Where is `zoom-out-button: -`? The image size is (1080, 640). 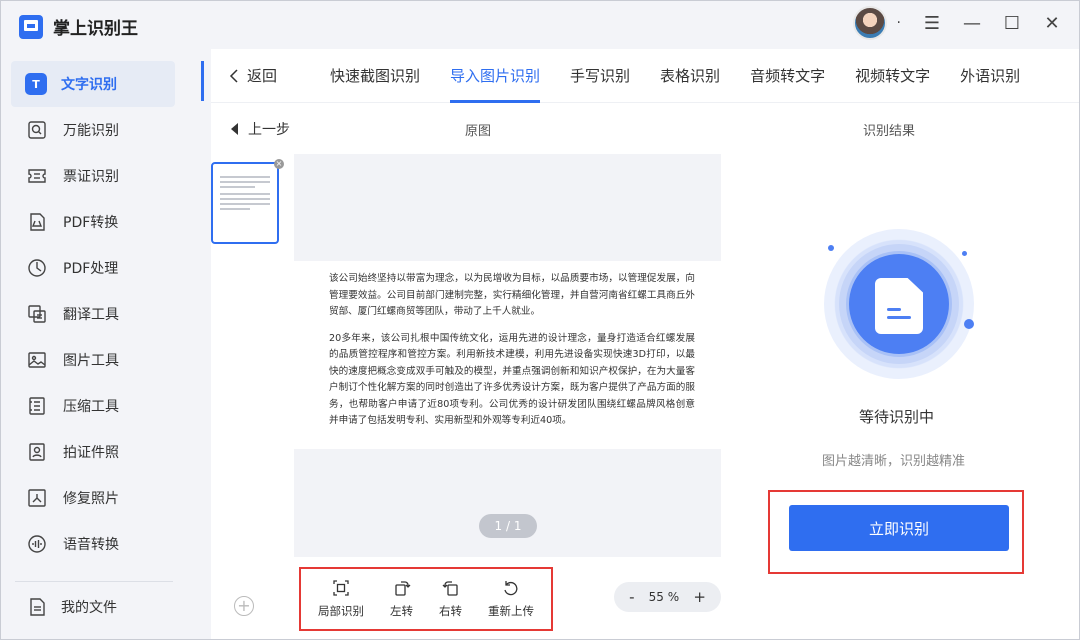
zoom-out-button: - is located at coordinates (631, 597).